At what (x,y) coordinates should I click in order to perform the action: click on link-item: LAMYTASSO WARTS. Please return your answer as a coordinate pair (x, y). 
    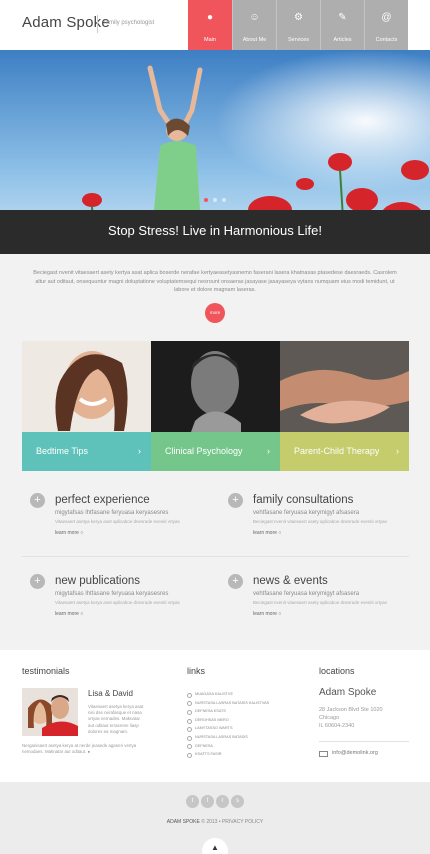
    Looking at the image, I should click on (228, 728).